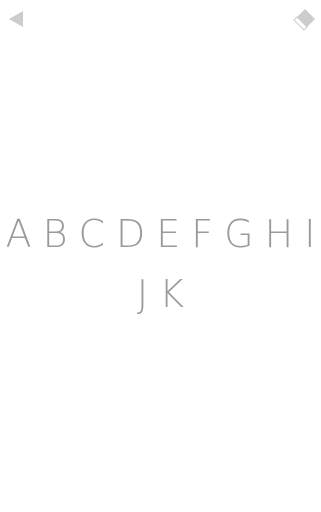  What do you see at coordinates (238, 234) in the screenshot?
I see `letter-g: G` at bounding box center [238, 234].